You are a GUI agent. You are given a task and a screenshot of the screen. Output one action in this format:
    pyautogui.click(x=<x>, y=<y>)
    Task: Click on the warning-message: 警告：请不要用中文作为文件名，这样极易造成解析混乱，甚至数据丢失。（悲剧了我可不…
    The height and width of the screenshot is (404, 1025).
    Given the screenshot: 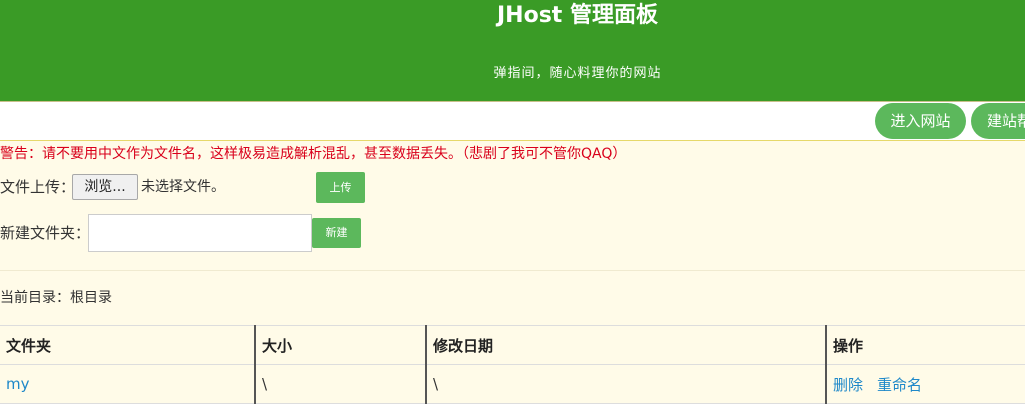 What is the action you would take?
    pyautogui.click(x=313, y=154)
    